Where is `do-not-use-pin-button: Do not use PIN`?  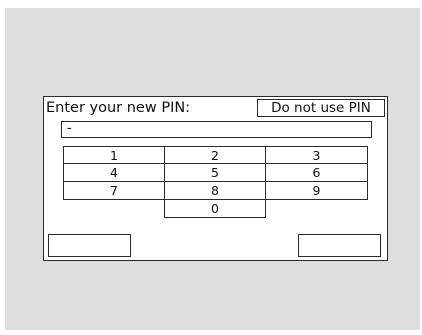
do-not-use-pin-button: Do not use PIN is located at coordinates (321, 108).